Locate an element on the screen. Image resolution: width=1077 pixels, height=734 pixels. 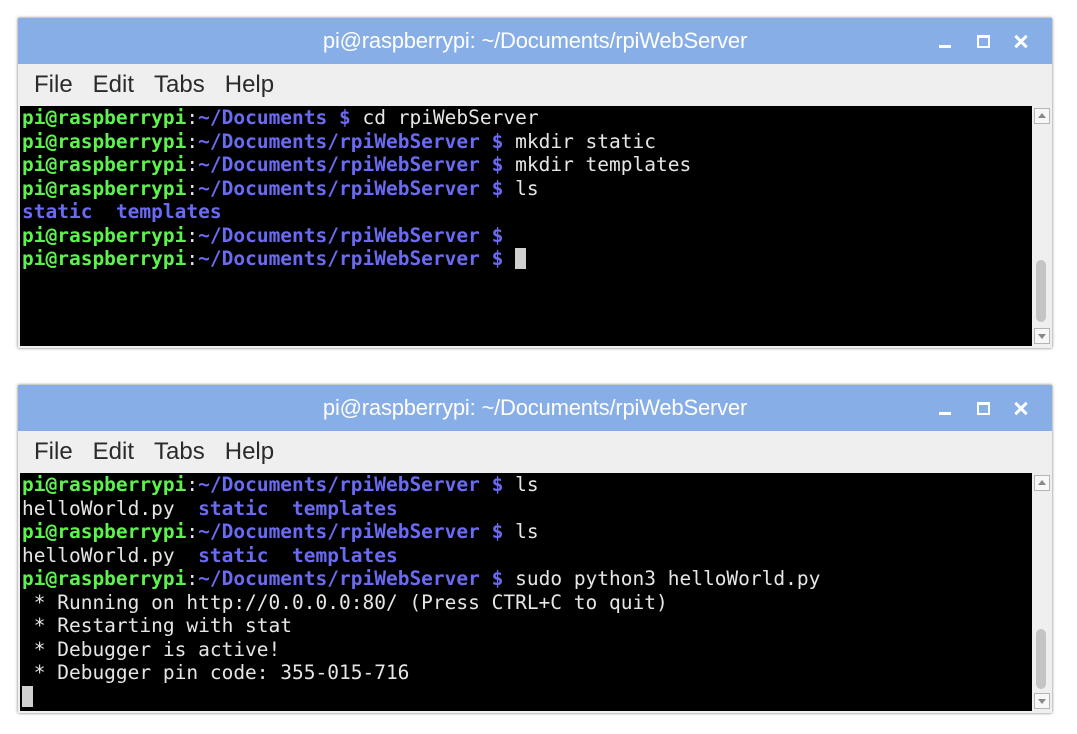
terminal-line: * Debugger pin code: 355-015-716 is located at coordinates (526, 673).